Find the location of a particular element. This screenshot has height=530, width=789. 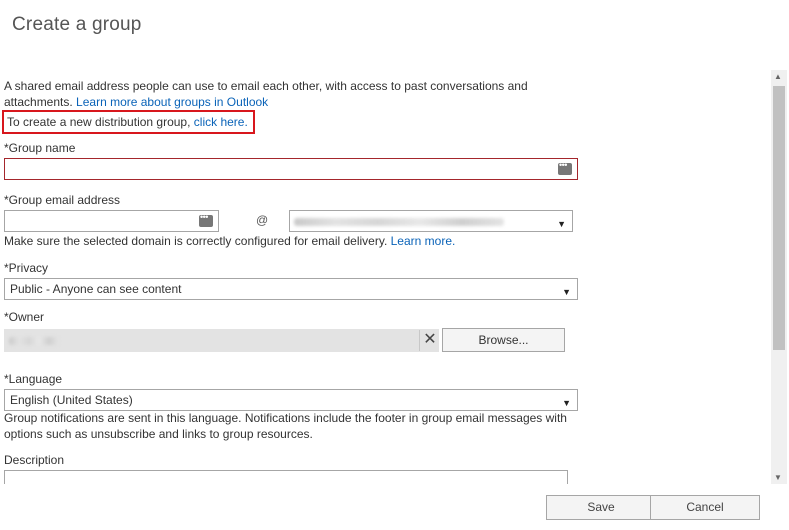

language-select: English (United States) ▼ is located at coordinates (291, 400).